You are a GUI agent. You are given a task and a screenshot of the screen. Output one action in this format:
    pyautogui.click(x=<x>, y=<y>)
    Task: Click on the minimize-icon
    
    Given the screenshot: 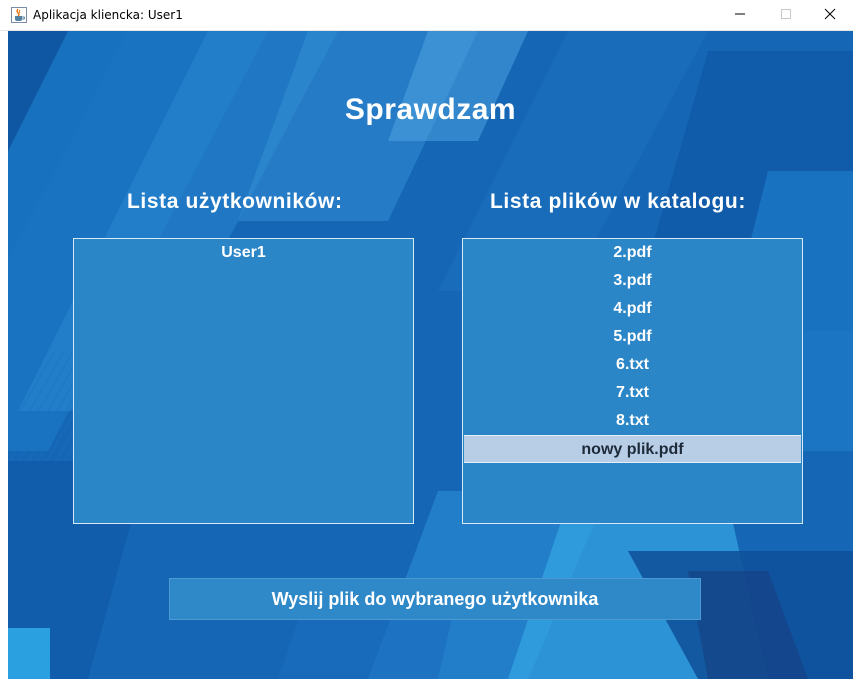 What is the action you would take?
    pyautogui.click(x=740, y=16)
    